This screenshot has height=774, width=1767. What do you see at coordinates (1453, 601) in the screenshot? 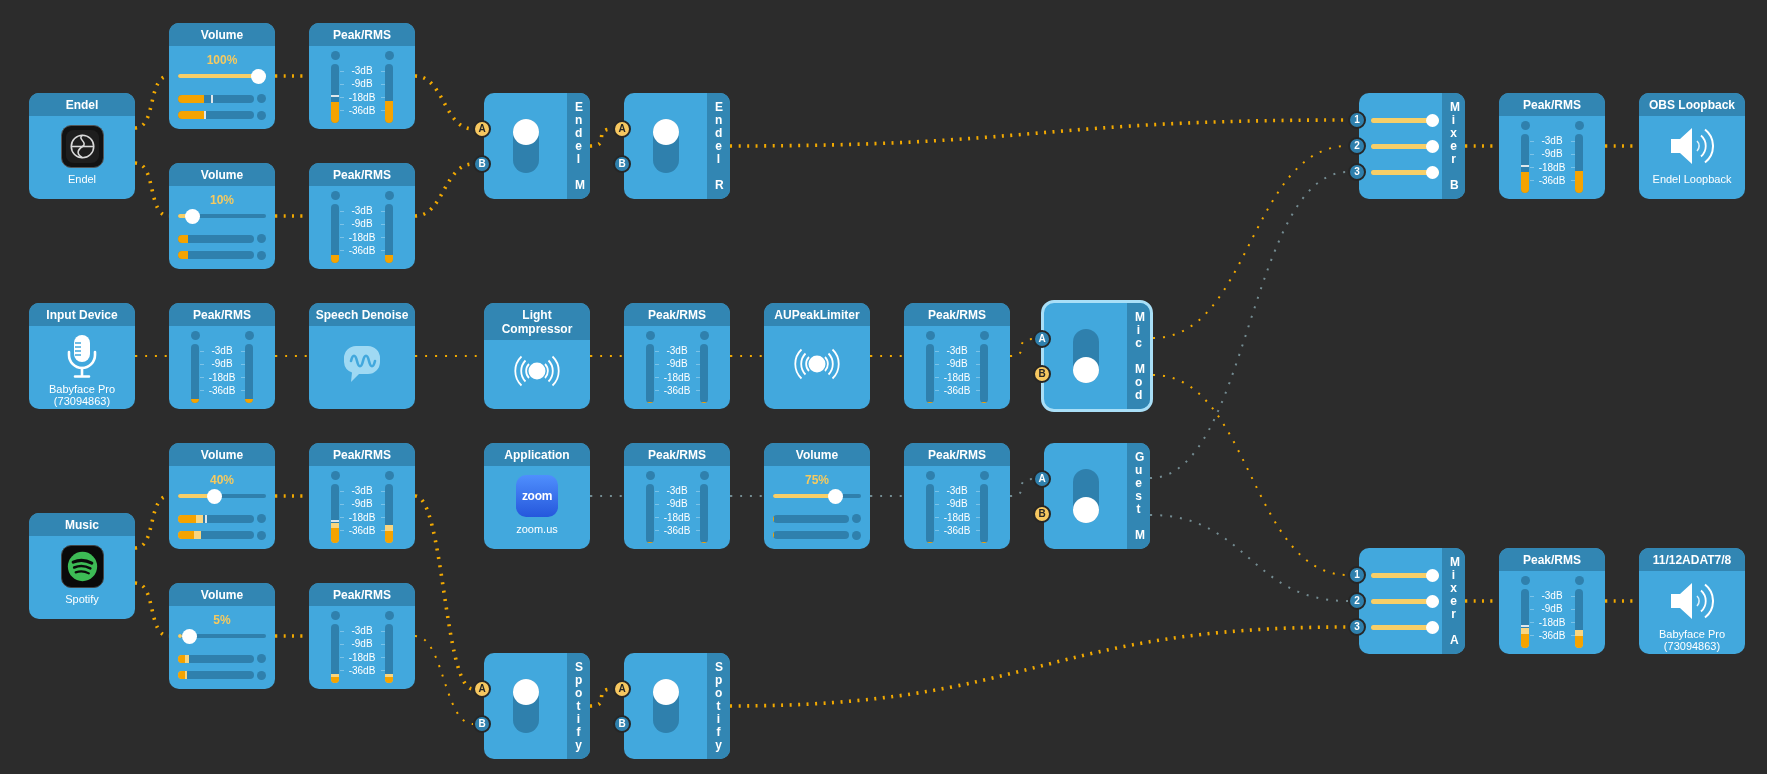
I see `node-label: Mixer A` at bounding box center [1453, 601].